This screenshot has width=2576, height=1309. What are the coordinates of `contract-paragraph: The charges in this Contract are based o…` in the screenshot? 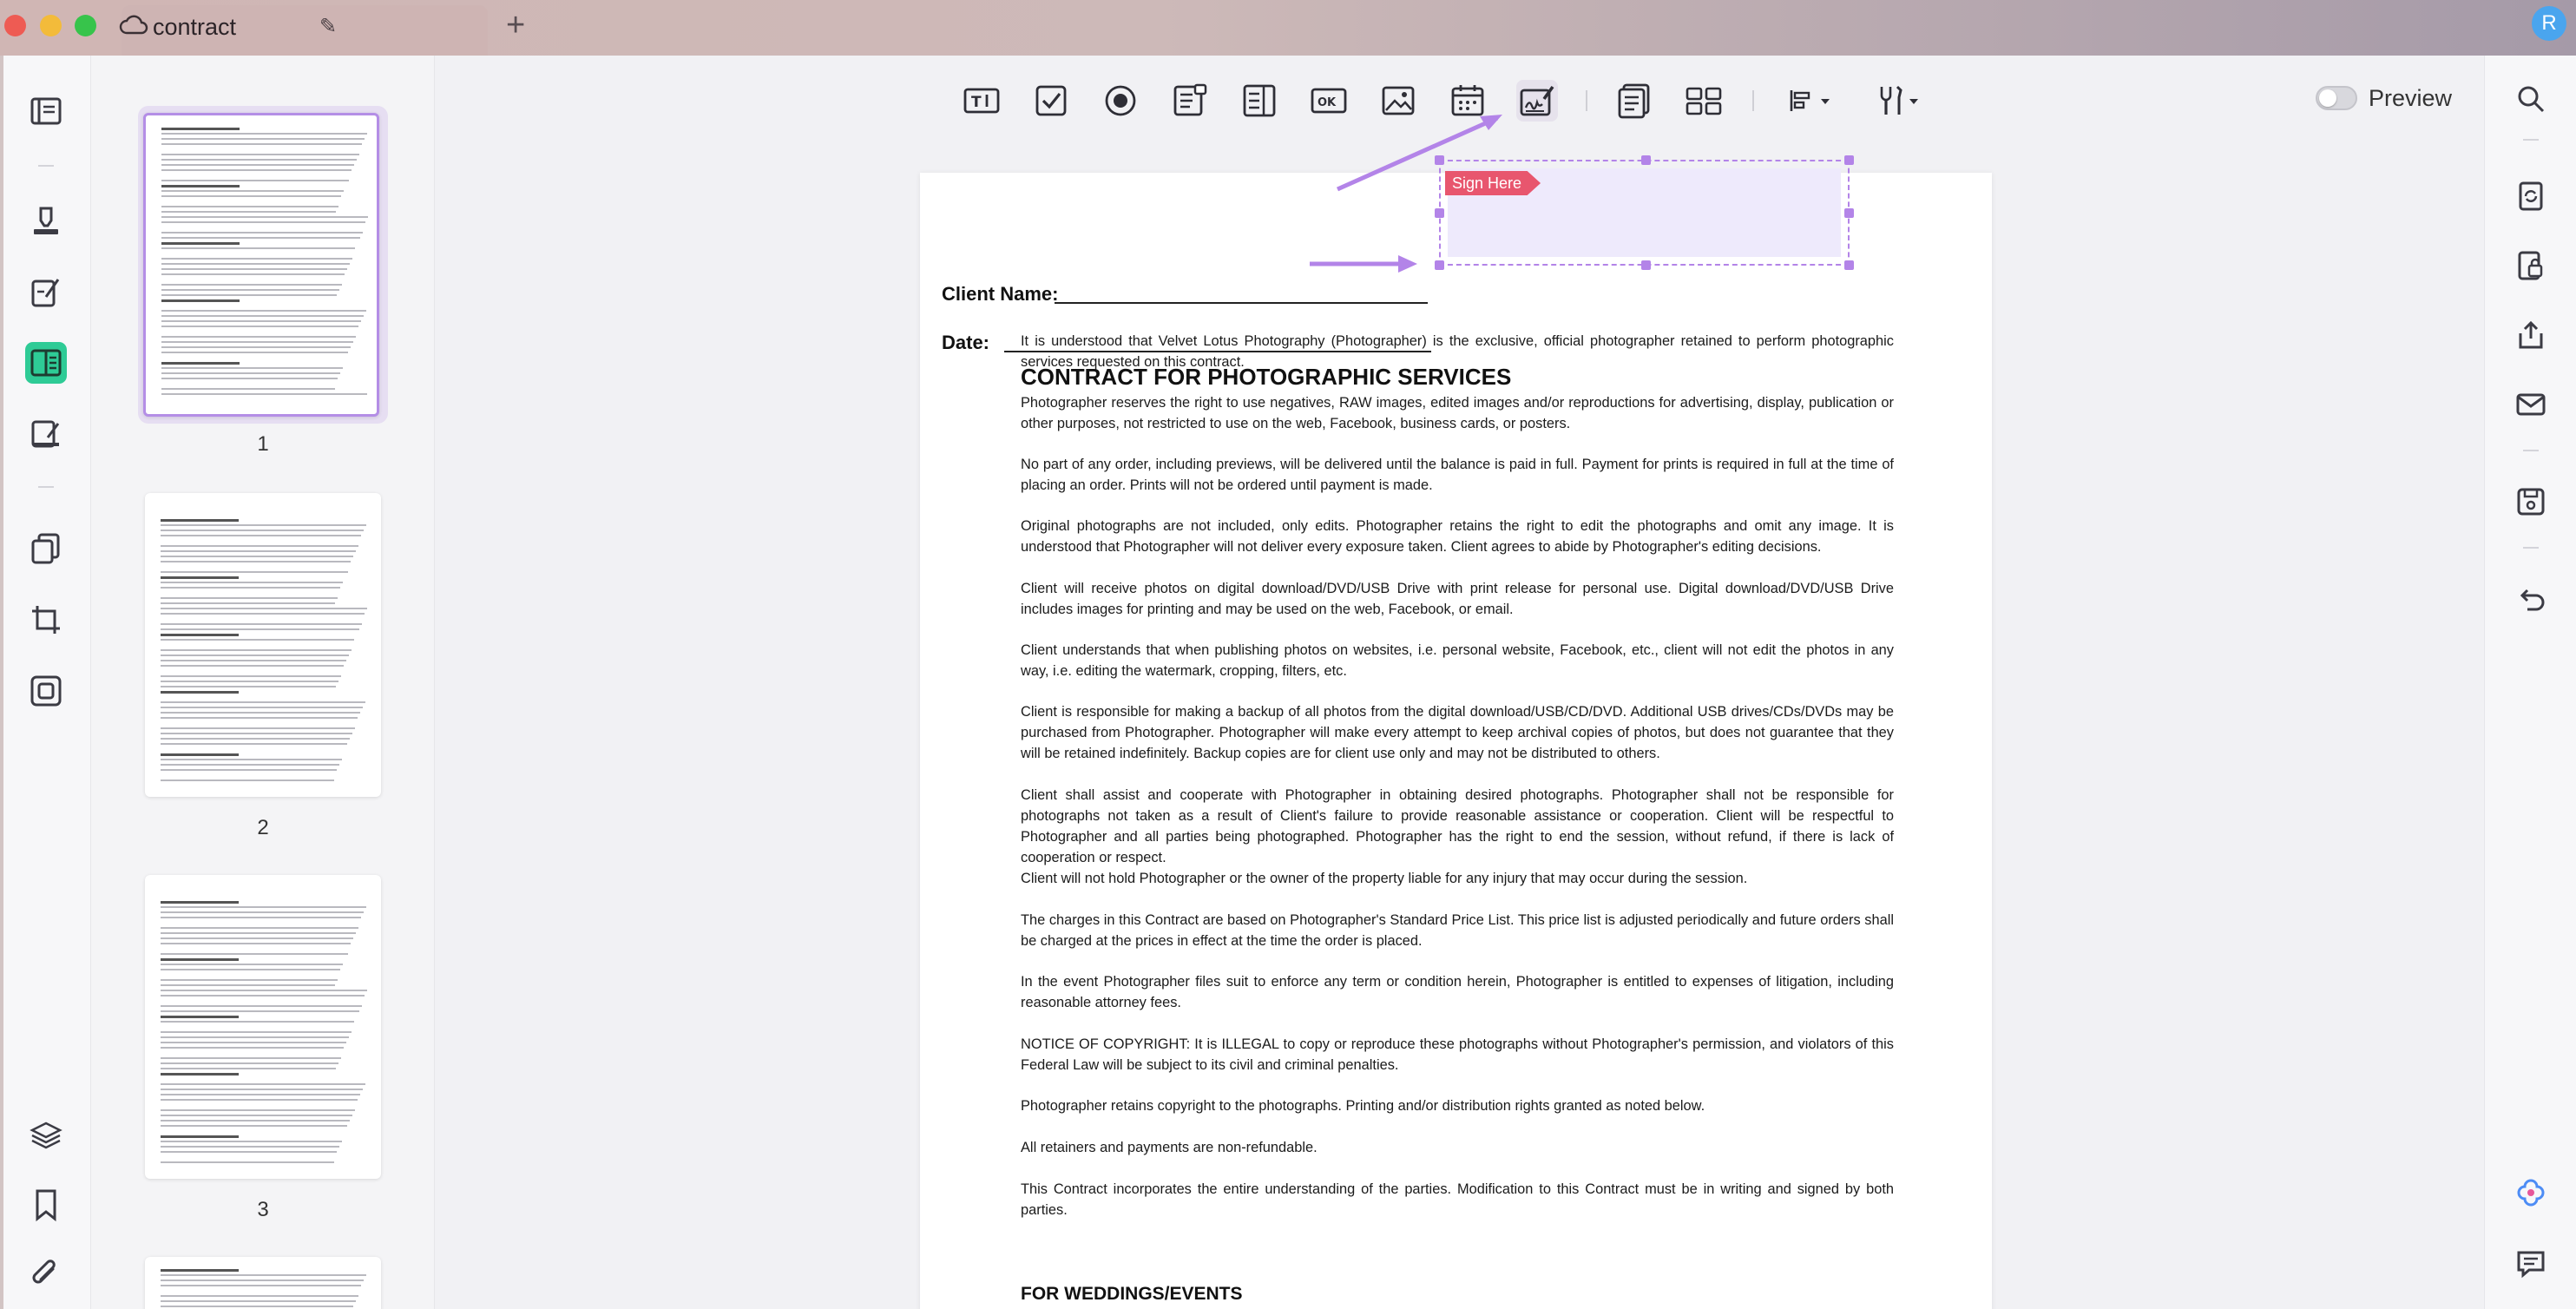 It's located at (1457, 930).